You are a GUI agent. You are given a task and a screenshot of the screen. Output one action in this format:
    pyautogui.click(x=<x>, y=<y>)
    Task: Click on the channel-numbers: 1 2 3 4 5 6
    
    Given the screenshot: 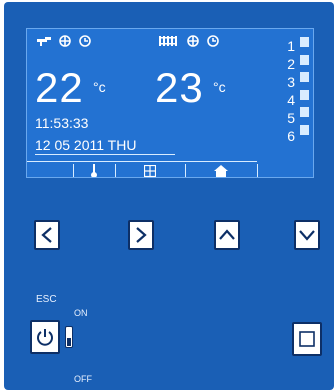 What is the action you would take?
    pyautogui.click(x=287, y=91)
    